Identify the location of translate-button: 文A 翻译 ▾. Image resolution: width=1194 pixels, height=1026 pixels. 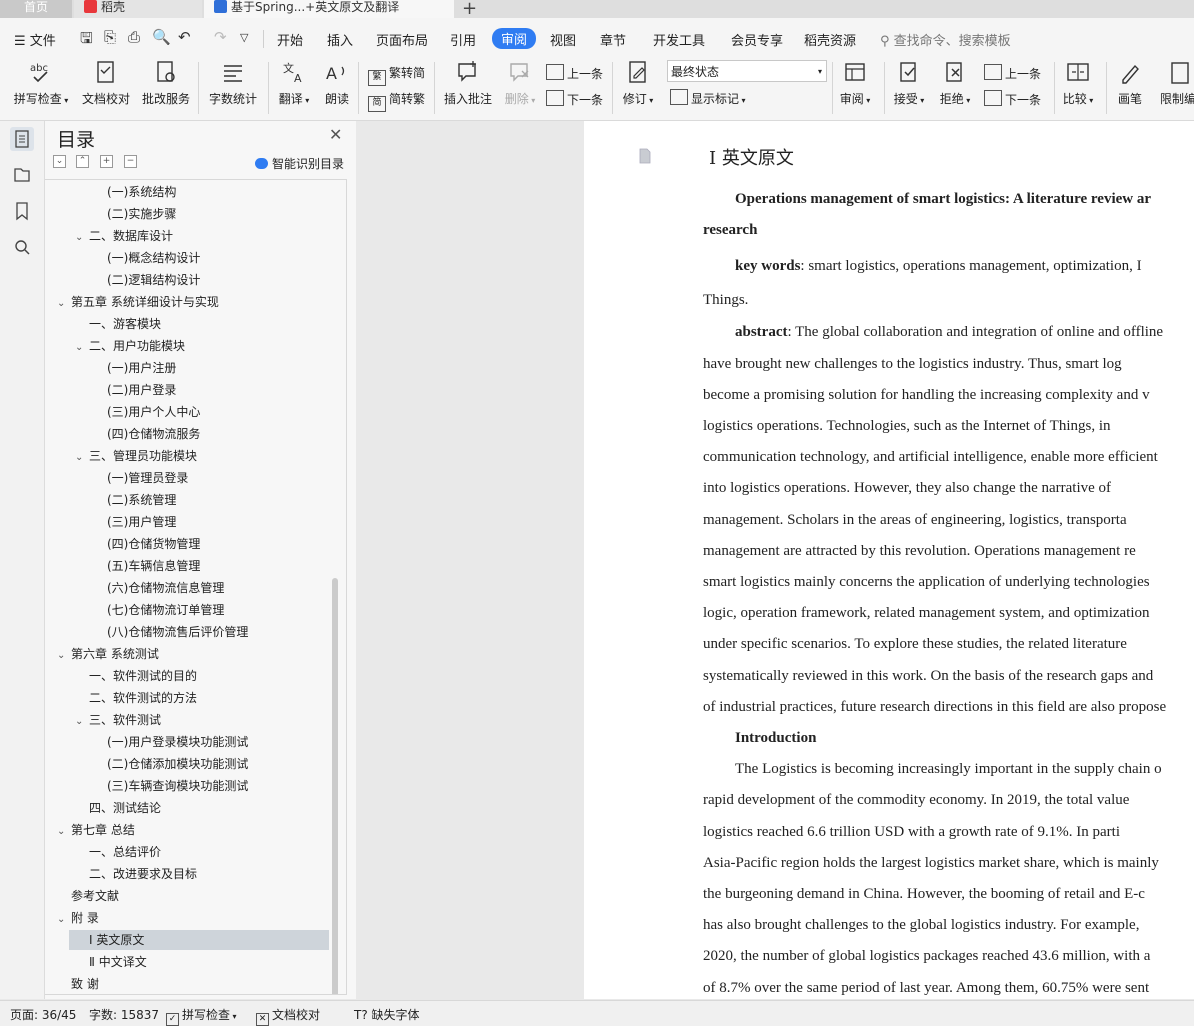
(294, 83).